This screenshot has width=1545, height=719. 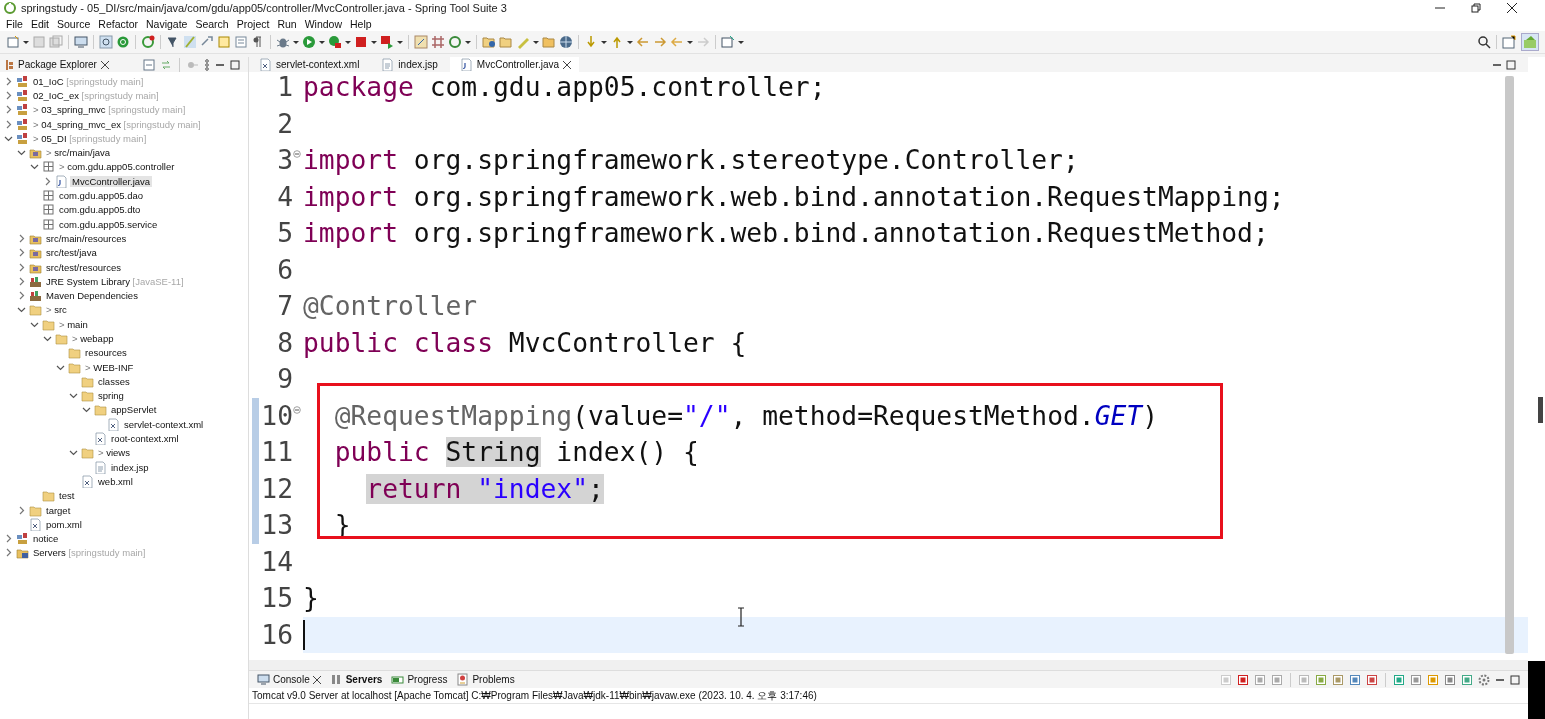 I want to click on leaf-icon, so click(x=1530, y=42).